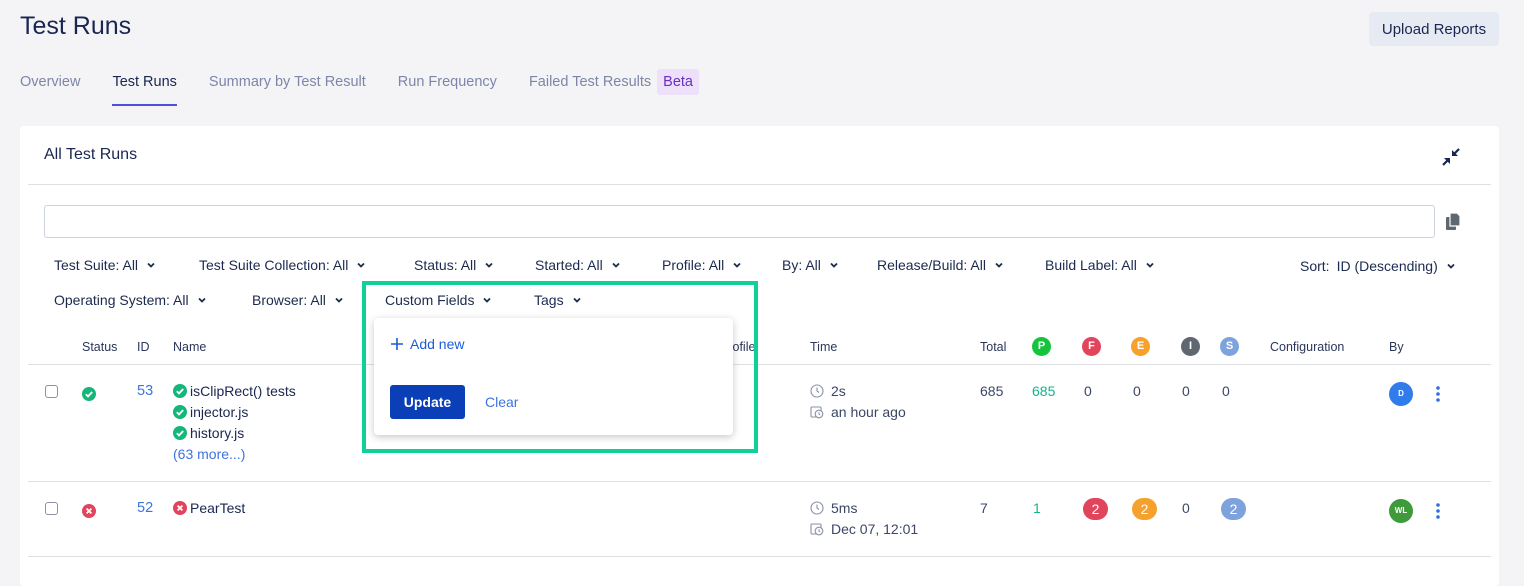  I want to click on status-failed-icon, so click(89, 511).